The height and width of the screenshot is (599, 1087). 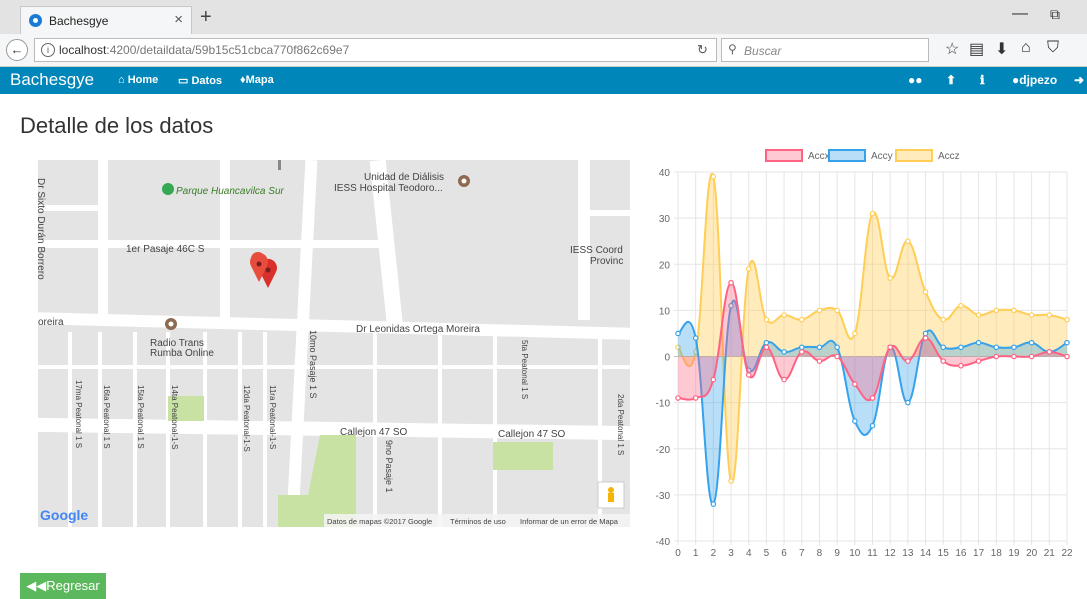 What do you see at coordinates (168, 189) in the screenshot?
I see `poi-park-icon` at bounding box center [168, 189].